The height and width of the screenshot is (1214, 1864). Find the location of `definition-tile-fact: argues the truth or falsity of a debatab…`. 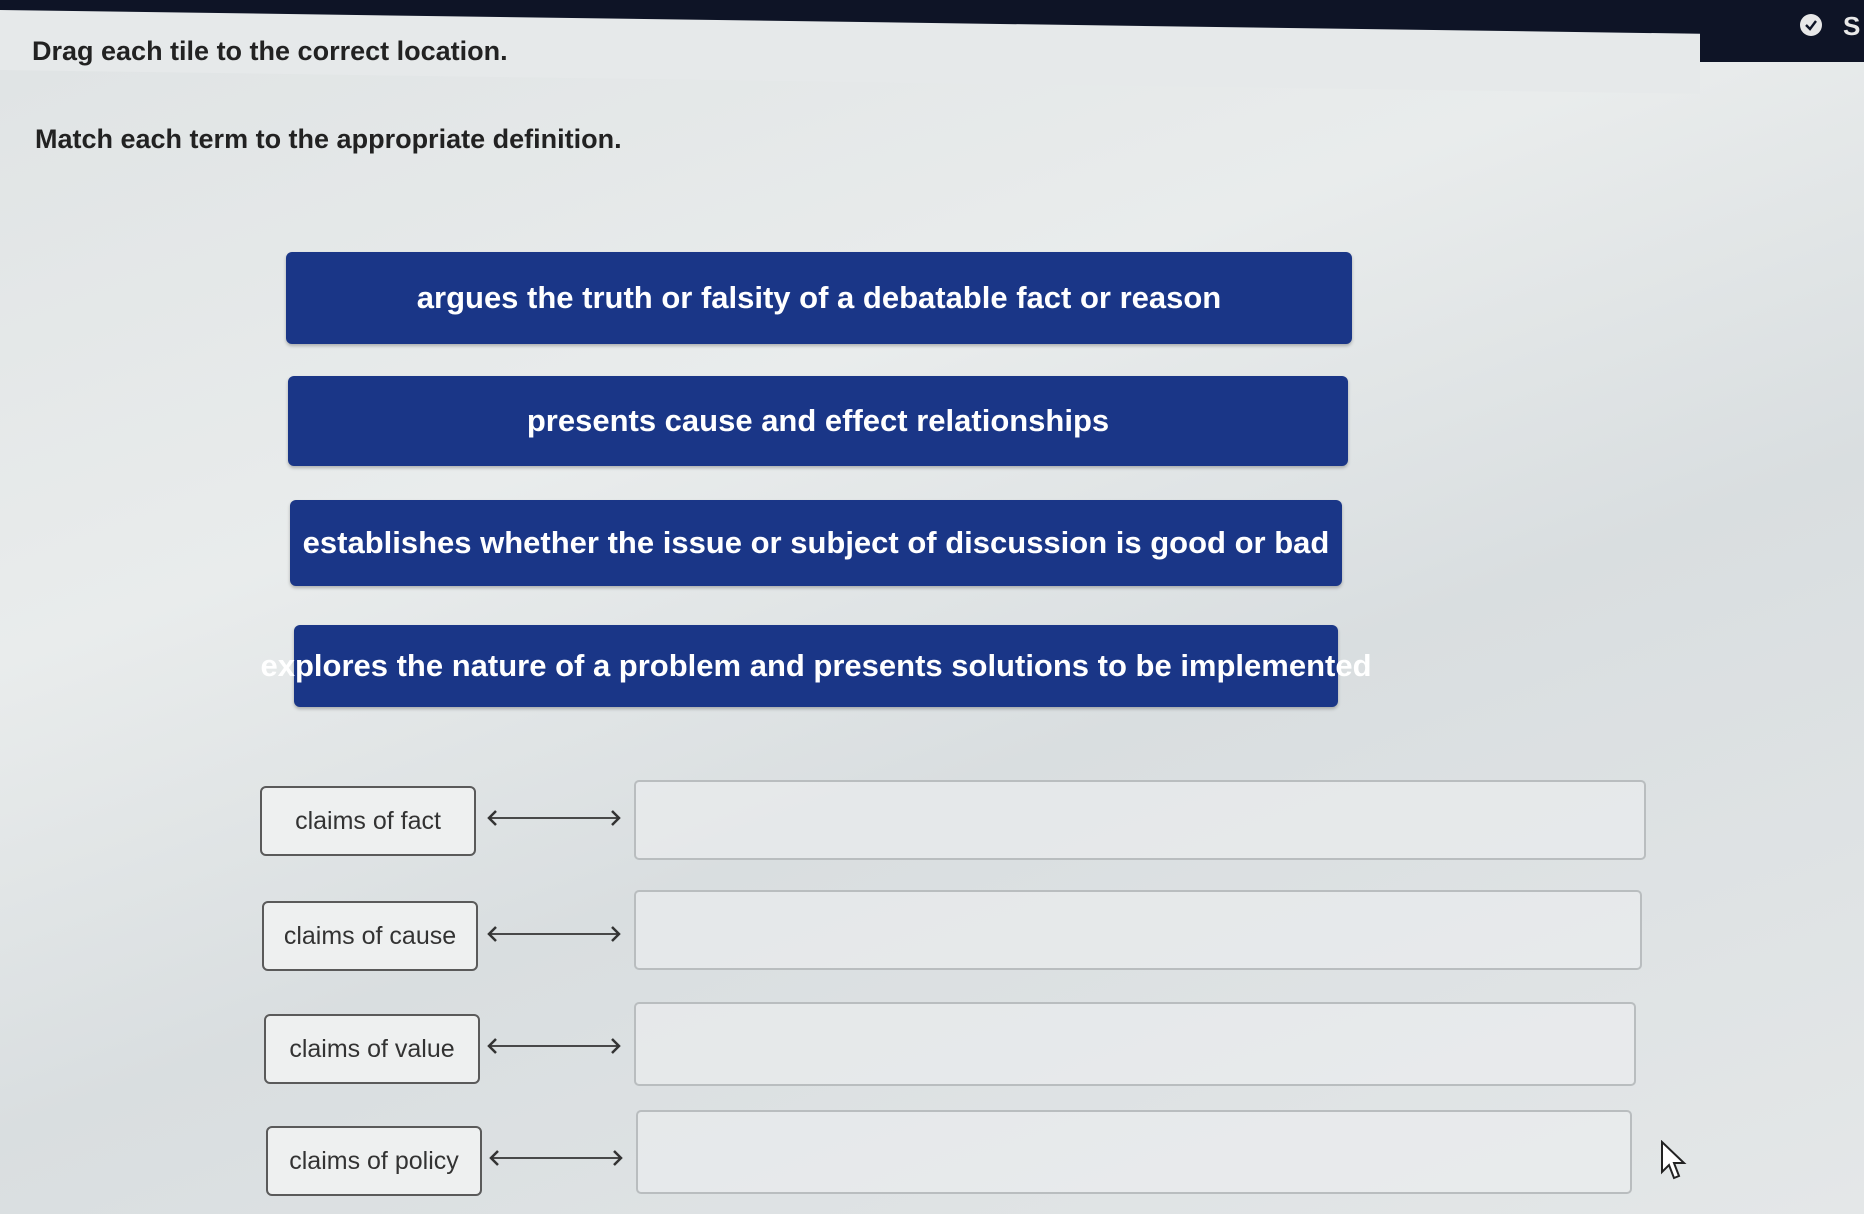

definition-tile-fact: argues the truth or falsity of a debatab… is located at coordinates (819, 298).